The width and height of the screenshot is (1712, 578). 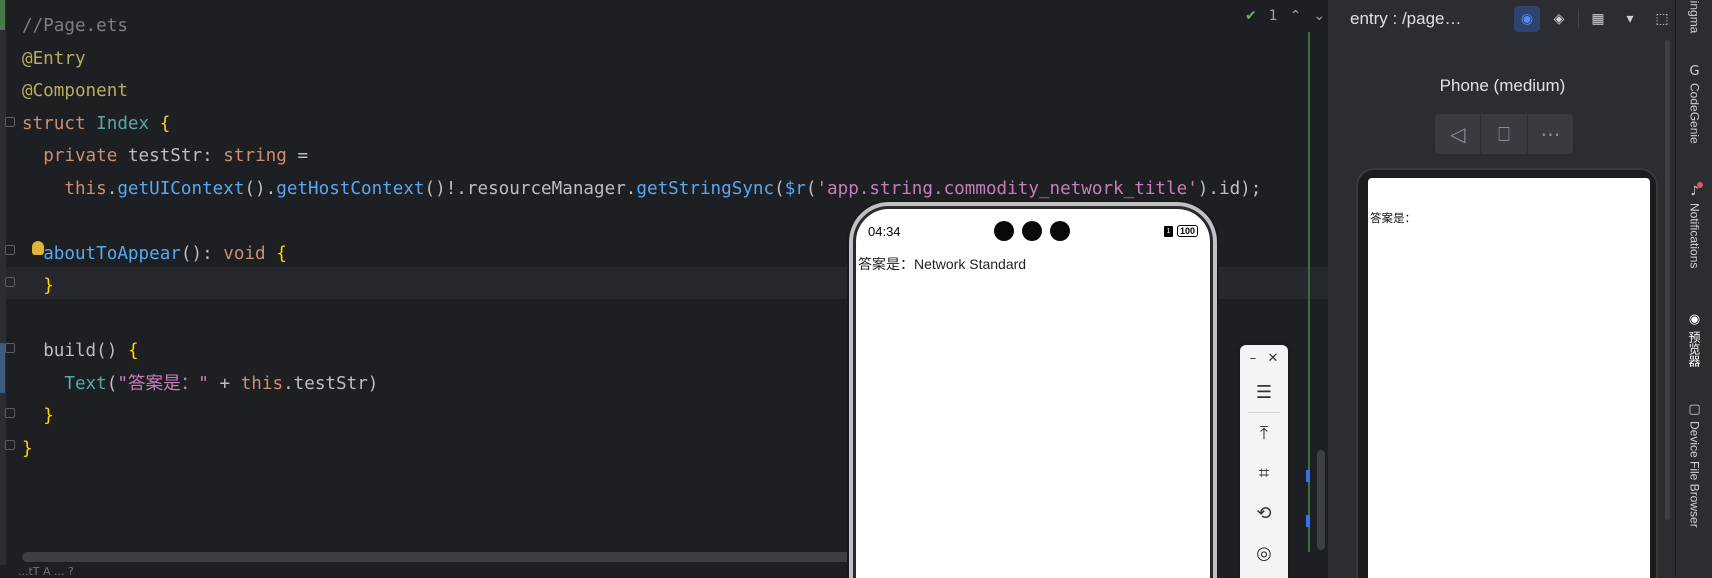 What do you see at coordinates (250, 253) in the screenshot?
I see `code-token: void` at bounding box center [250, 253].